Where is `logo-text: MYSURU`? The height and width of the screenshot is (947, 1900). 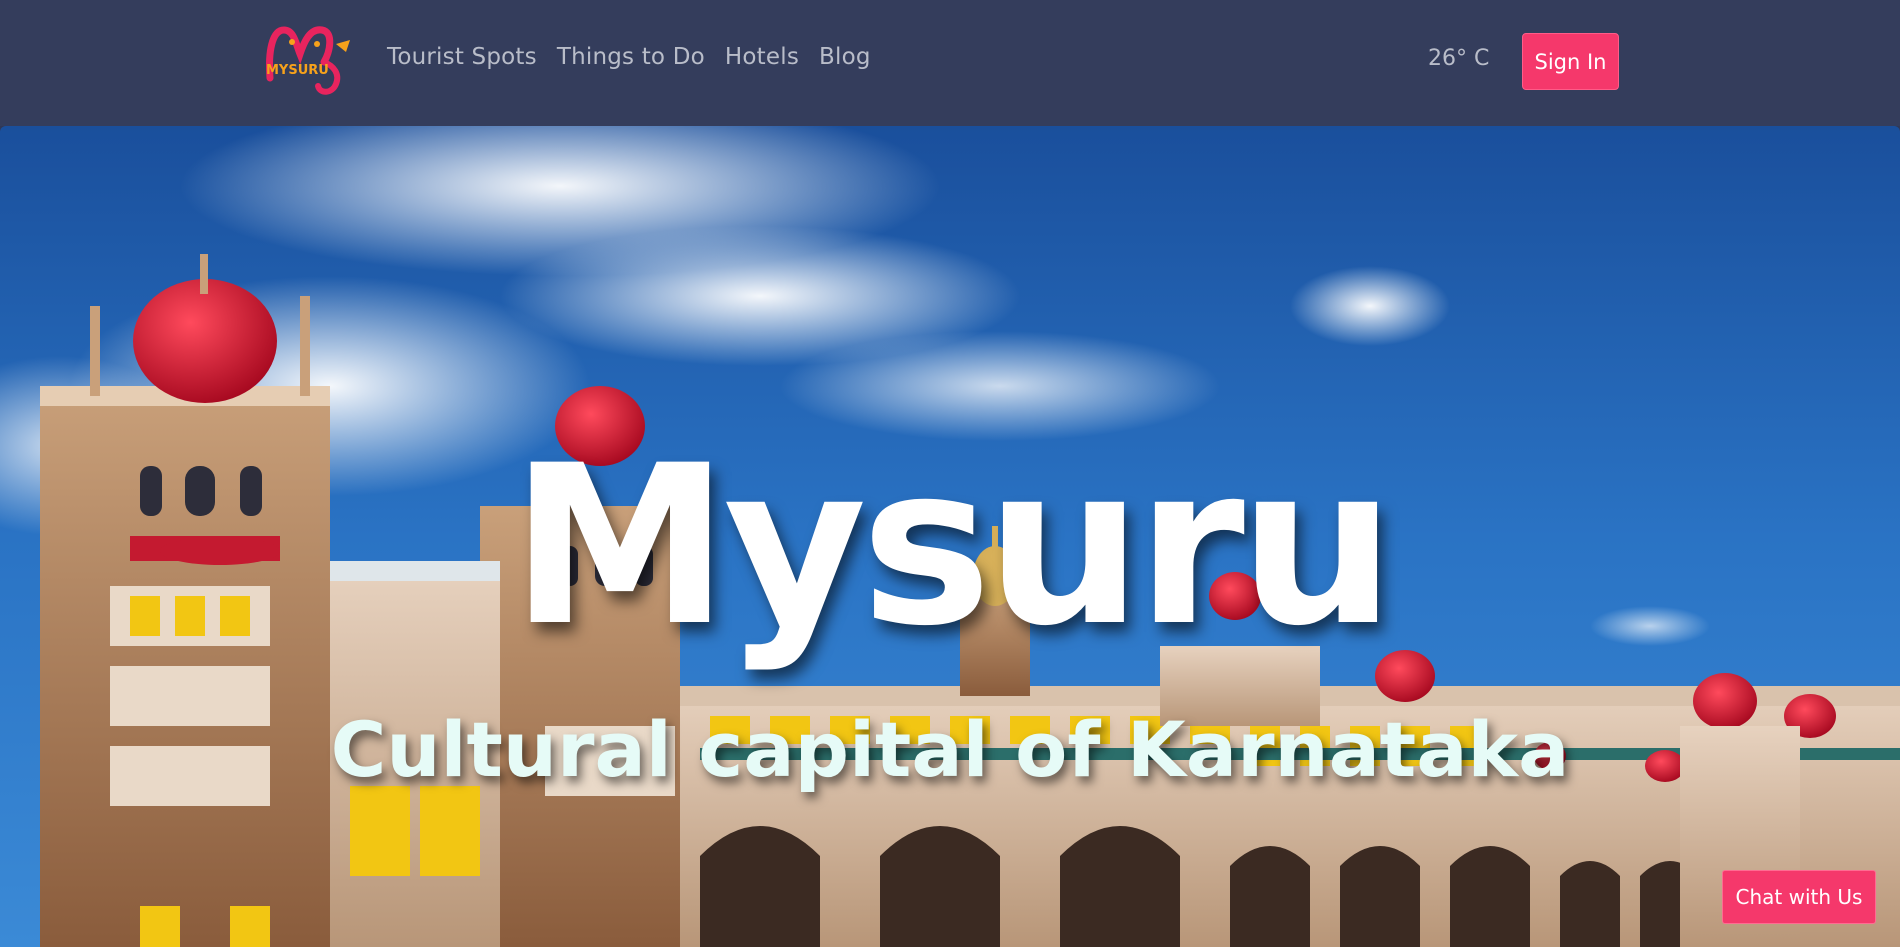 logo-text: MYSURU is located at coordinates (297, 70).